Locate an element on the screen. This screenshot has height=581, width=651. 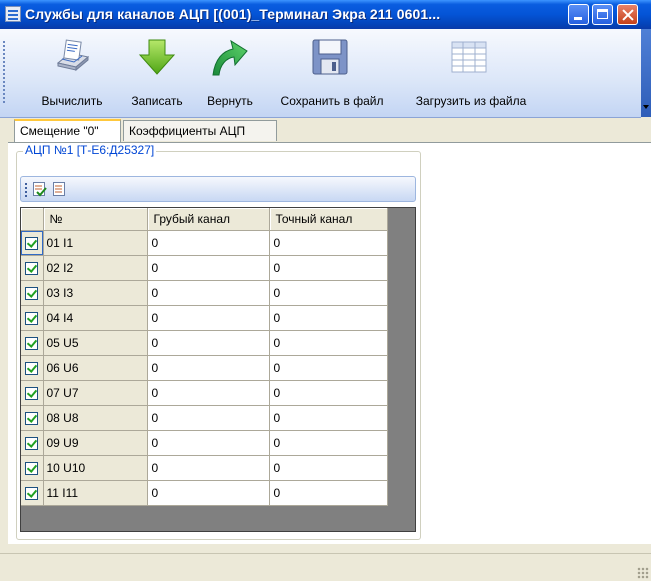
save-to-file-label: Сохранить в файл is located at coordinates (332, 101).